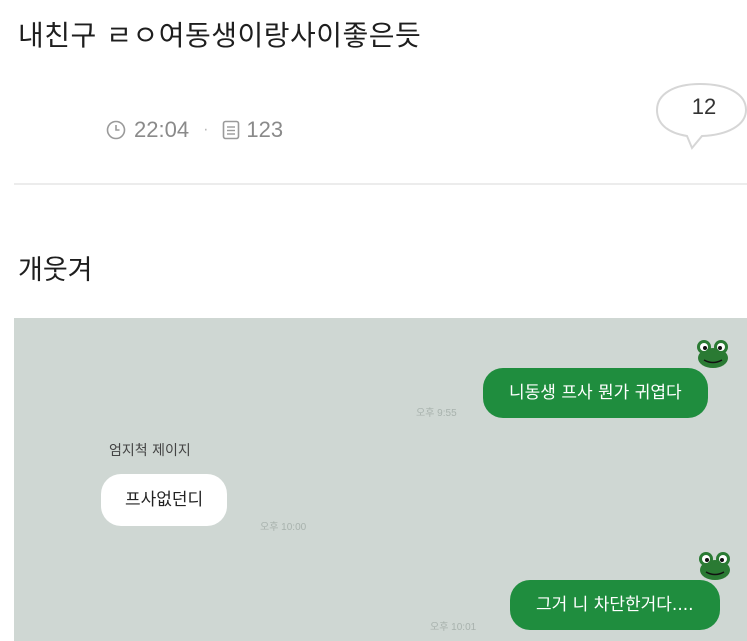 The height and width of the screenshot is (641, 747). Describe the element at coordinates (453, 627) in the screenshot. I see `message-time: 오후 10:01` at that location.